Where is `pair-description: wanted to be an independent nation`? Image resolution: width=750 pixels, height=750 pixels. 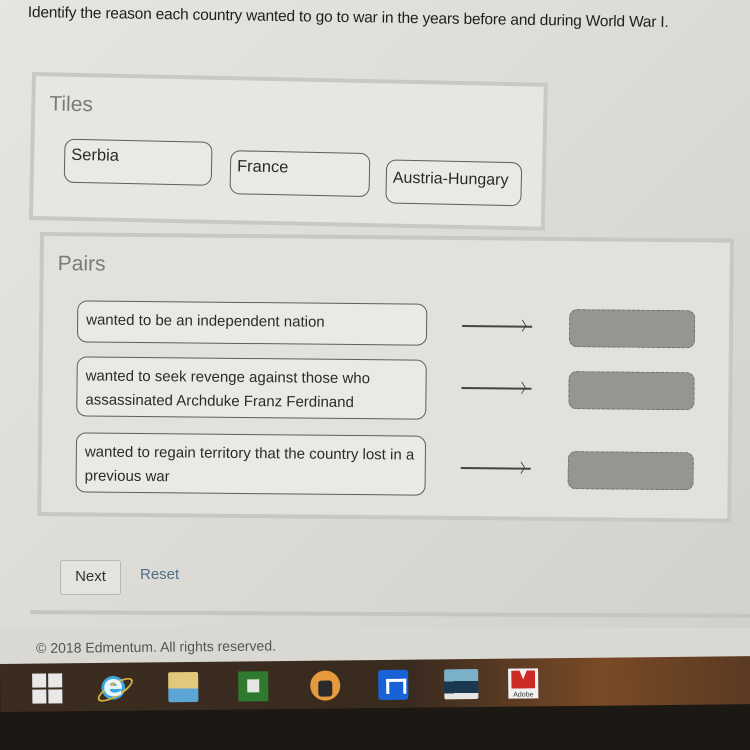 pair-description: wanted to be an independent nation is located at coordinates (252, 323).